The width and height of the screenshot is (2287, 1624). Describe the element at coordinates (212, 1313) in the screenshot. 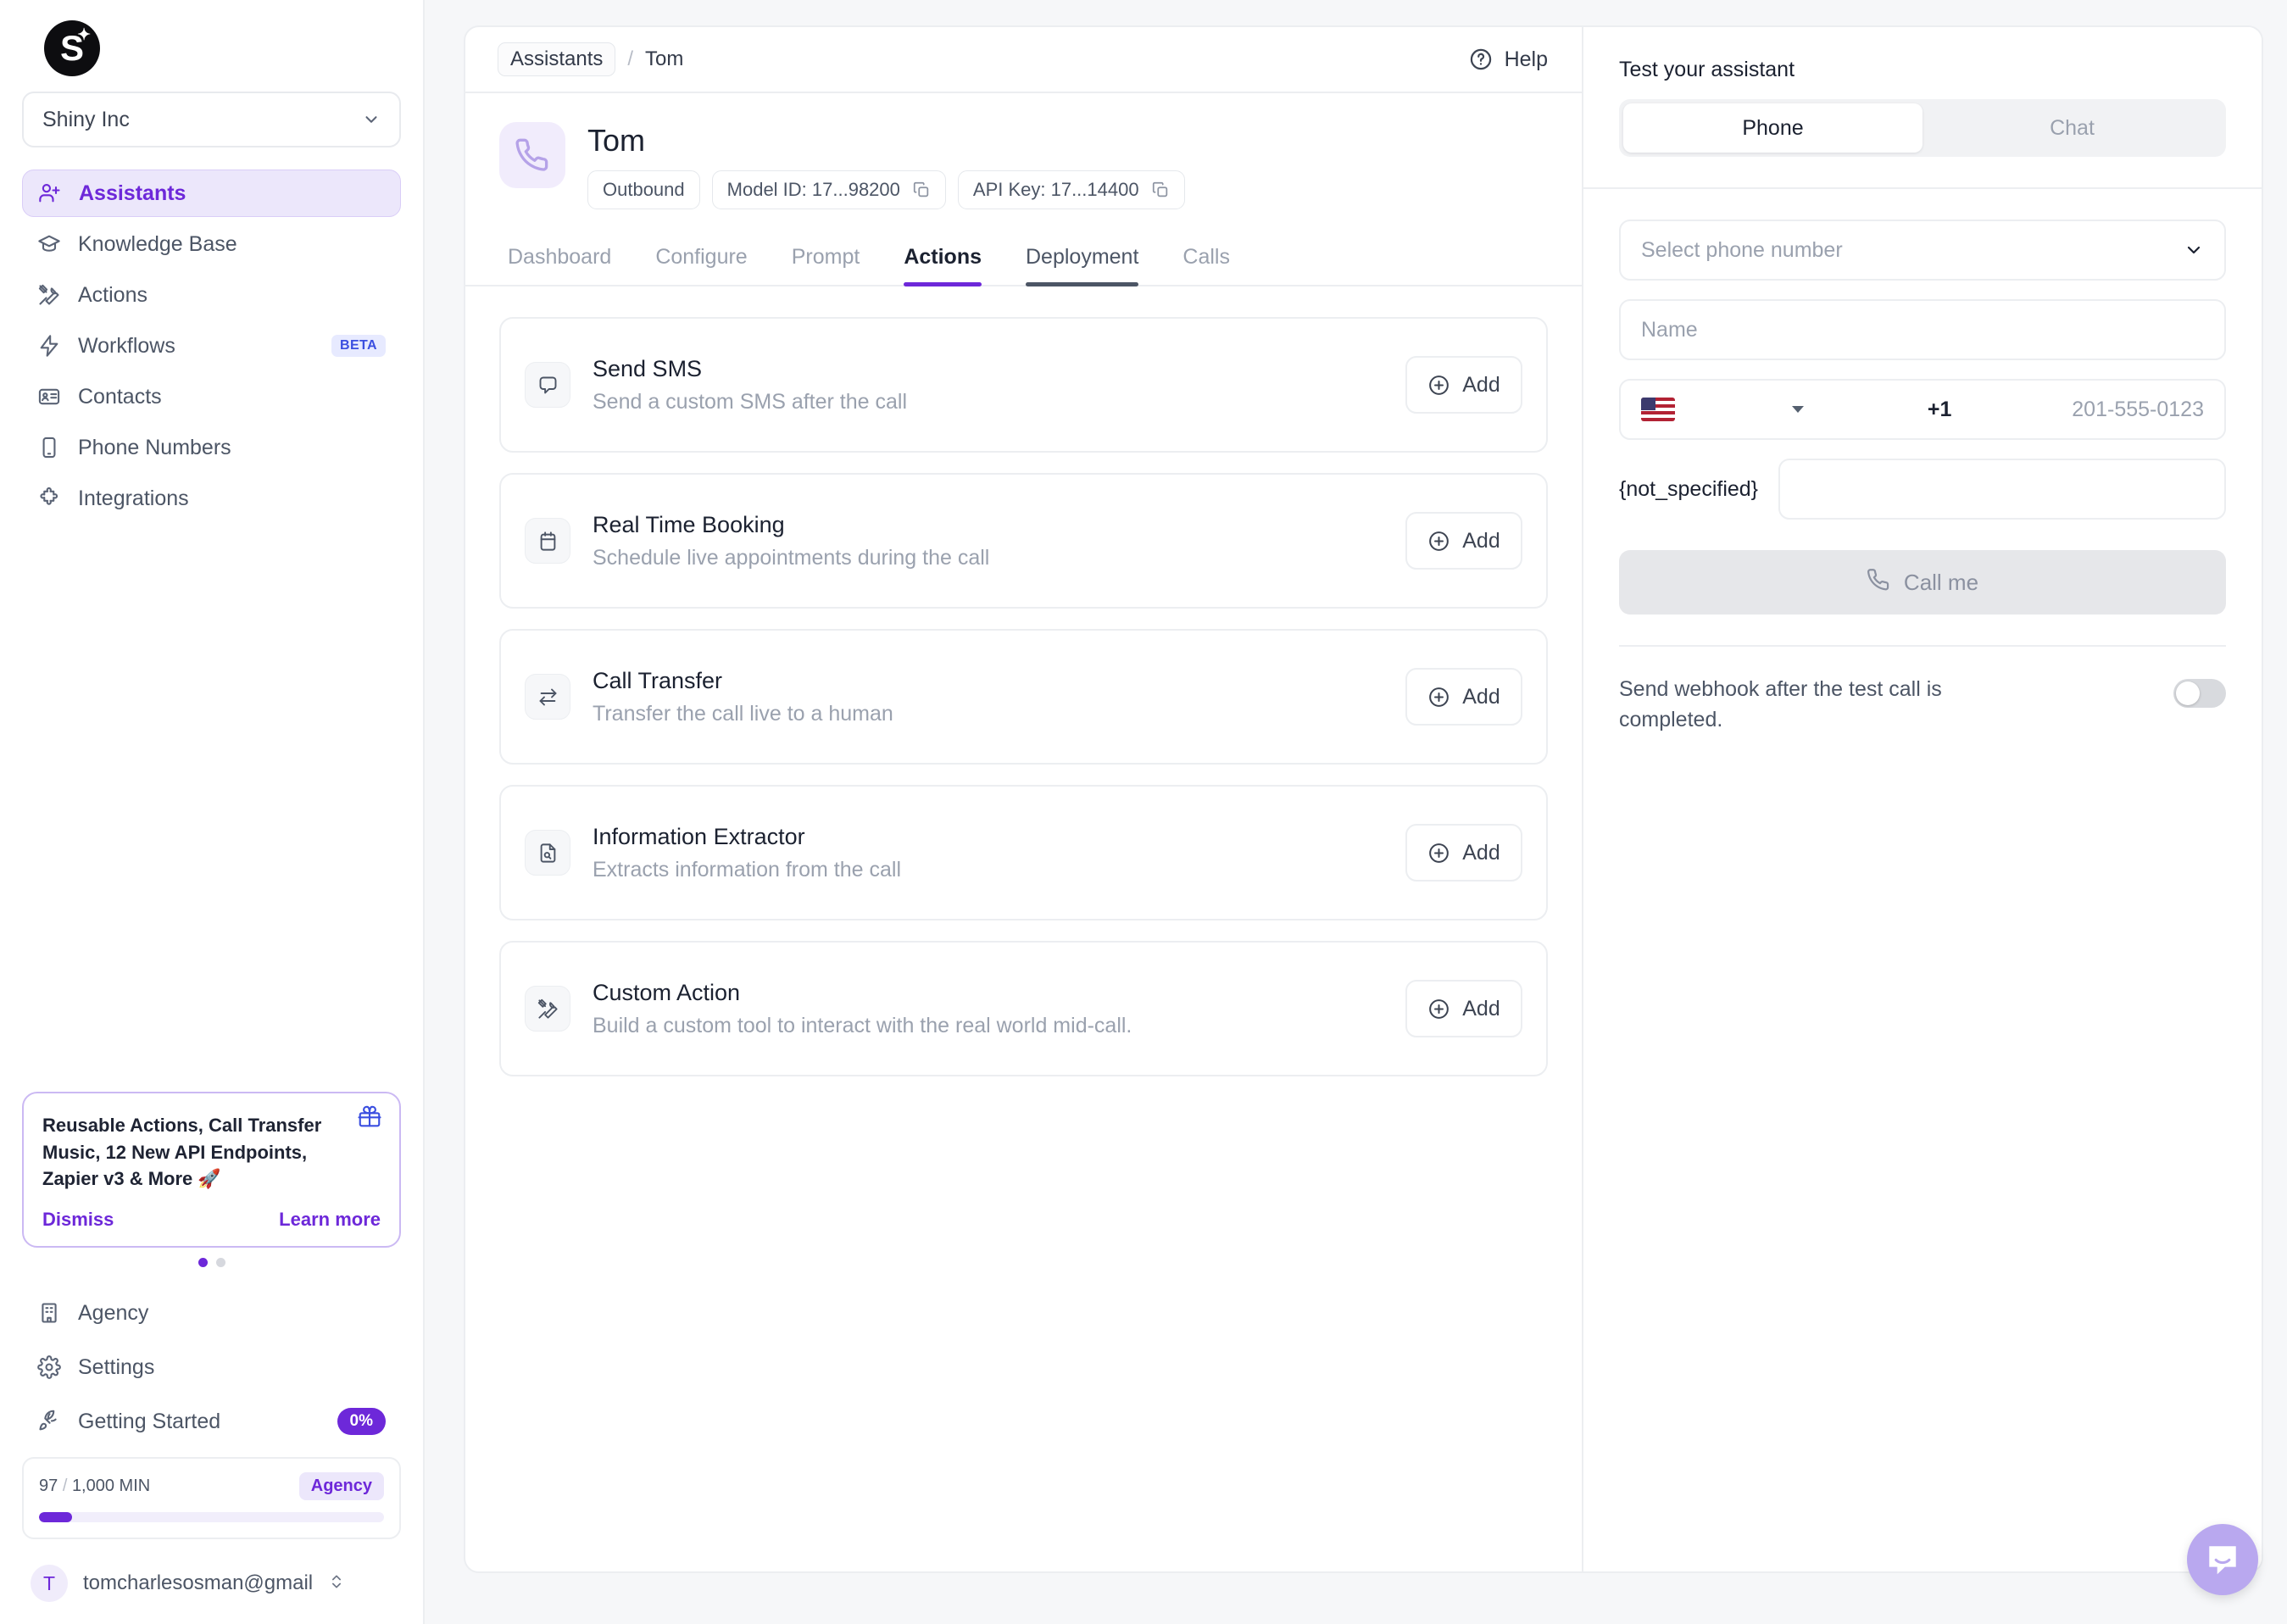

I see `sidebar-item-agency: Agency` at that location.